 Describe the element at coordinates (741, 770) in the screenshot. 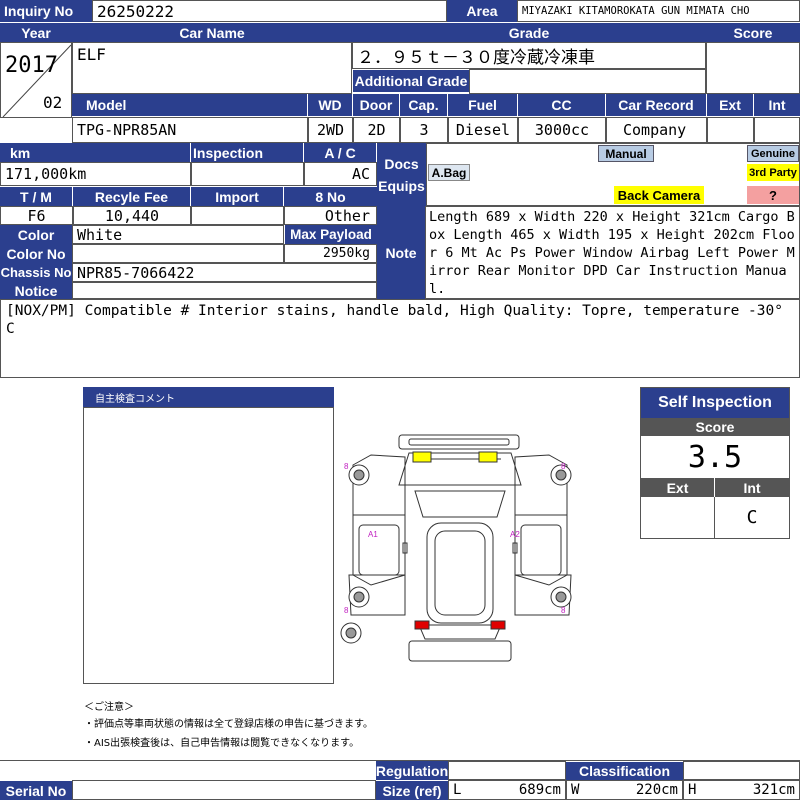

I see `classification-value` at that location.